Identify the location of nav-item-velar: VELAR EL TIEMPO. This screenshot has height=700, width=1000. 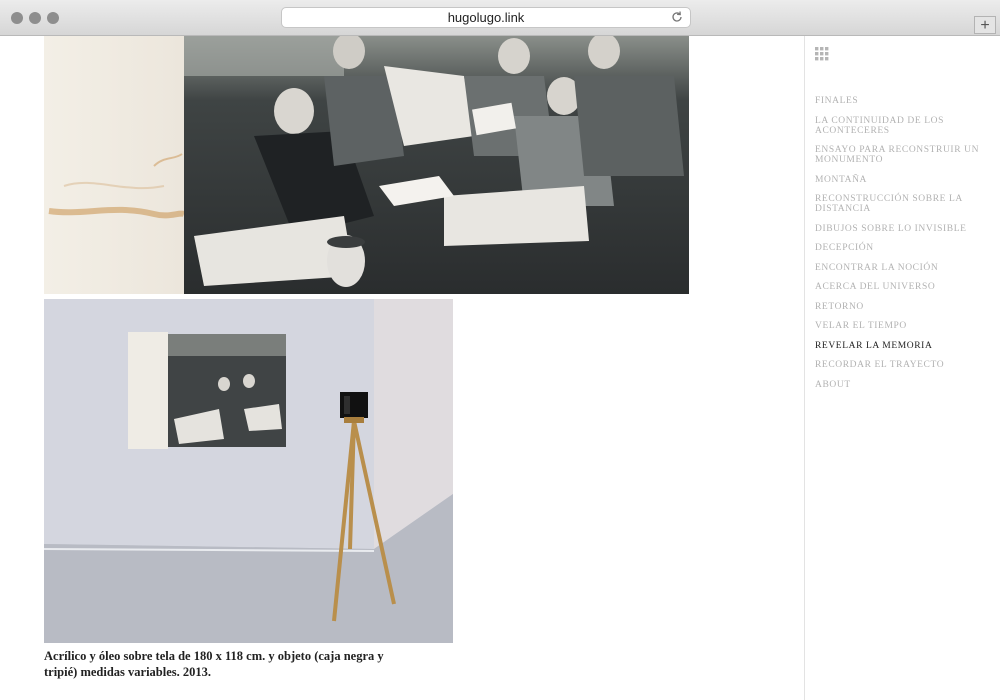
(905, 326).